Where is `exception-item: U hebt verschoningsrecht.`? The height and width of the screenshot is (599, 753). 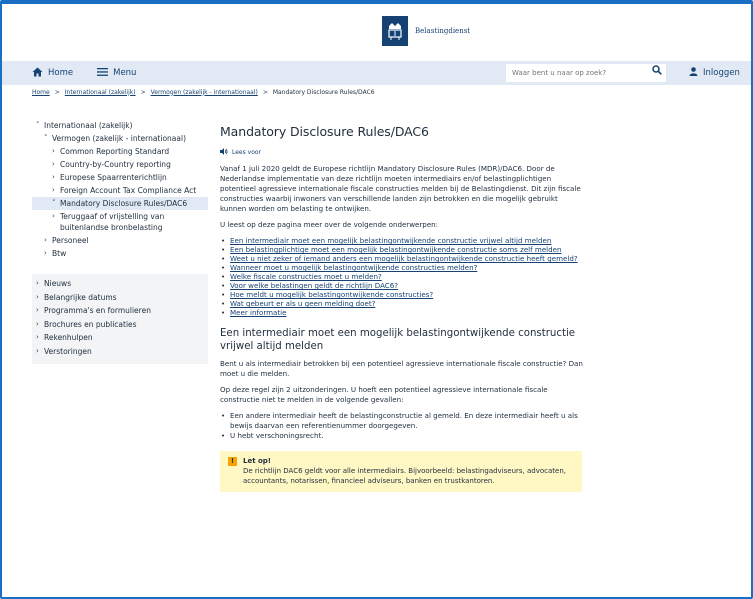 exception-item: U hebt verschoningsrecht. is located at coordinates (403, 436).